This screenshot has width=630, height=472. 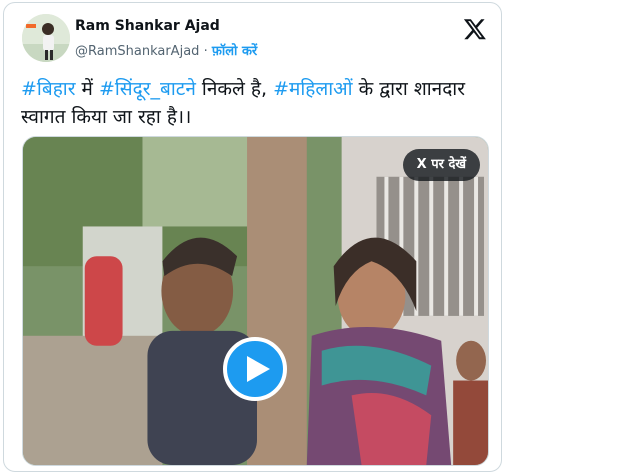 I want to click on author-avatar, so click(x=46, y=38).